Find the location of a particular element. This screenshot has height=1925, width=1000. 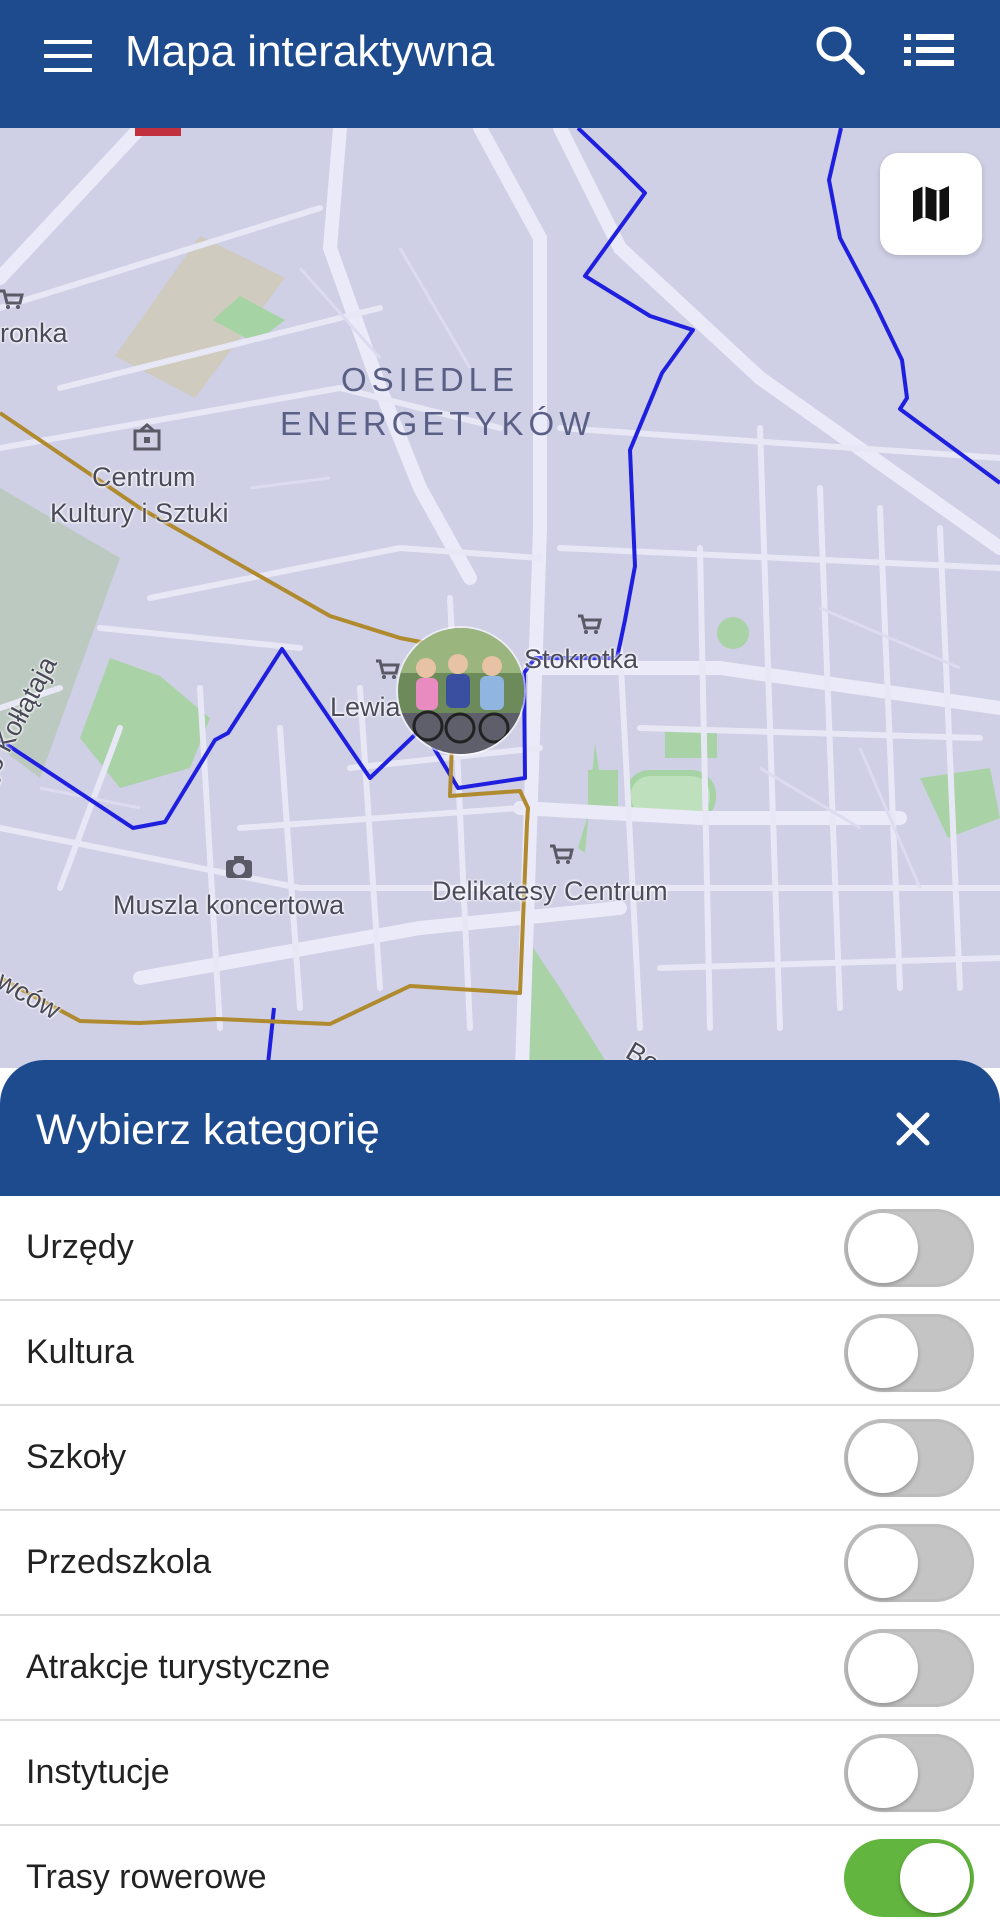

district-label: OSIEDLE ENERGETYKÓW is located at coordinates (438, 402).